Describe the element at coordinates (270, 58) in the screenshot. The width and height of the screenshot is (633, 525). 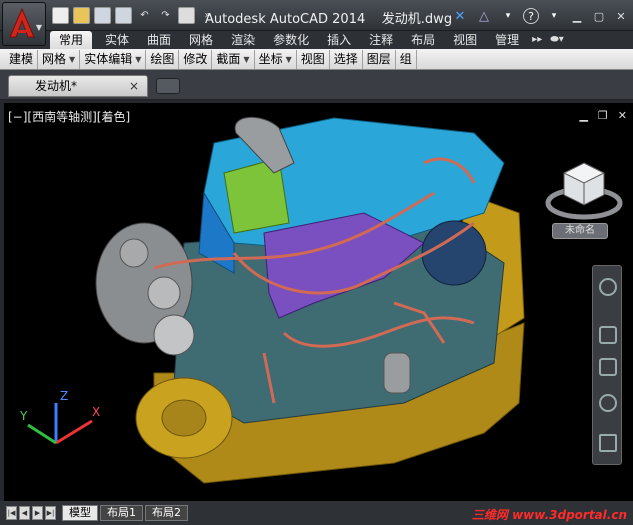
I see `panel-label: 坐标` at that location.